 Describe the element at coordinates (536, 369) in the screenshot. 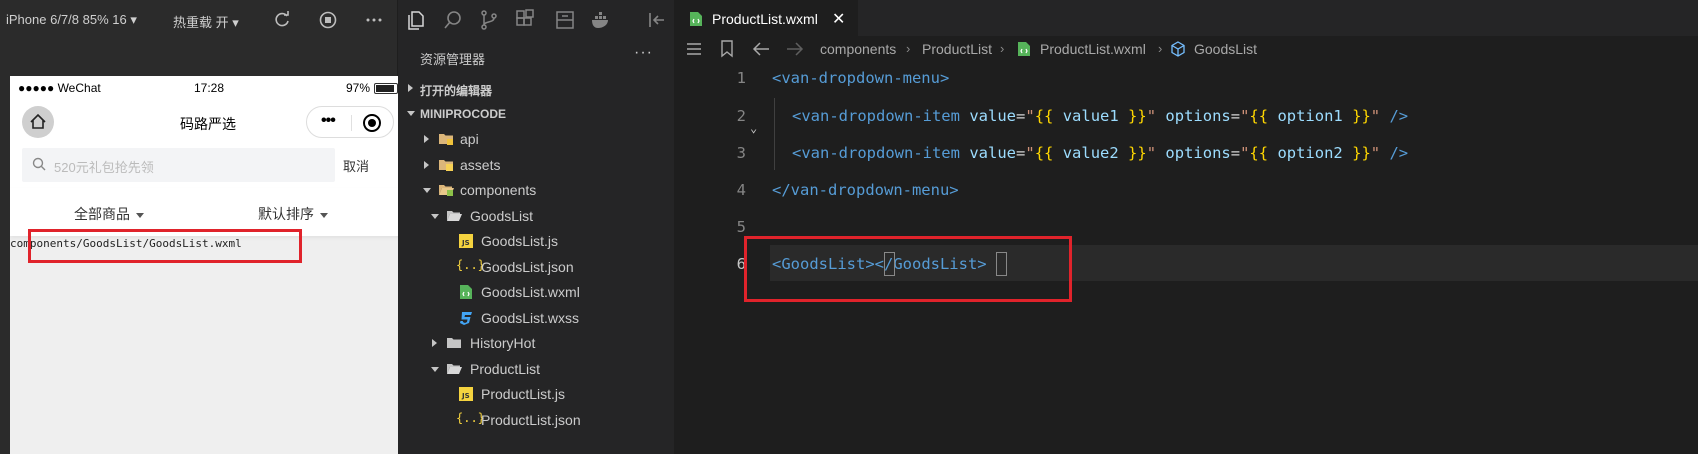

I see `tree-item-productlist: ProductList` at that location.